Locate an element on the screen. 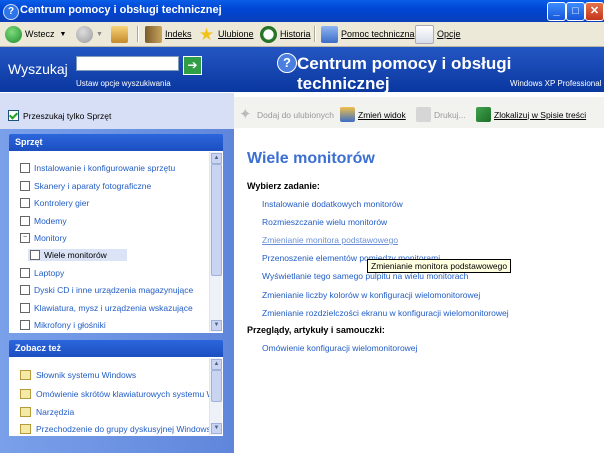  search-options-link: Ustaw opcje wyszukiwania is located at coordinates (123, 83).